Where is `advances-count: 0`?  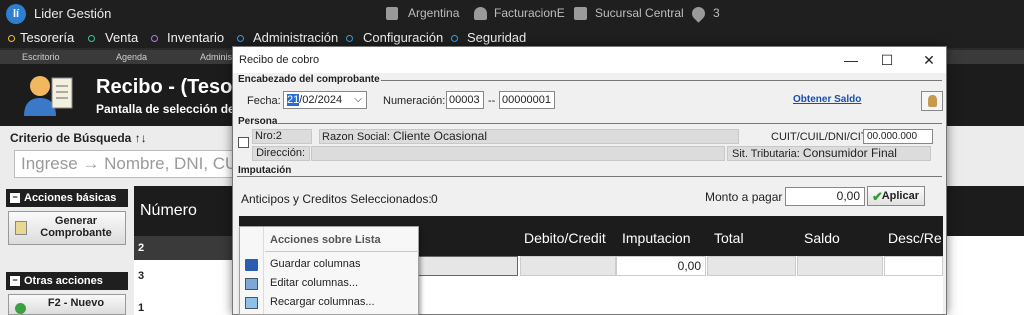
advances-count: 0 is located at coordinates (434, 199).